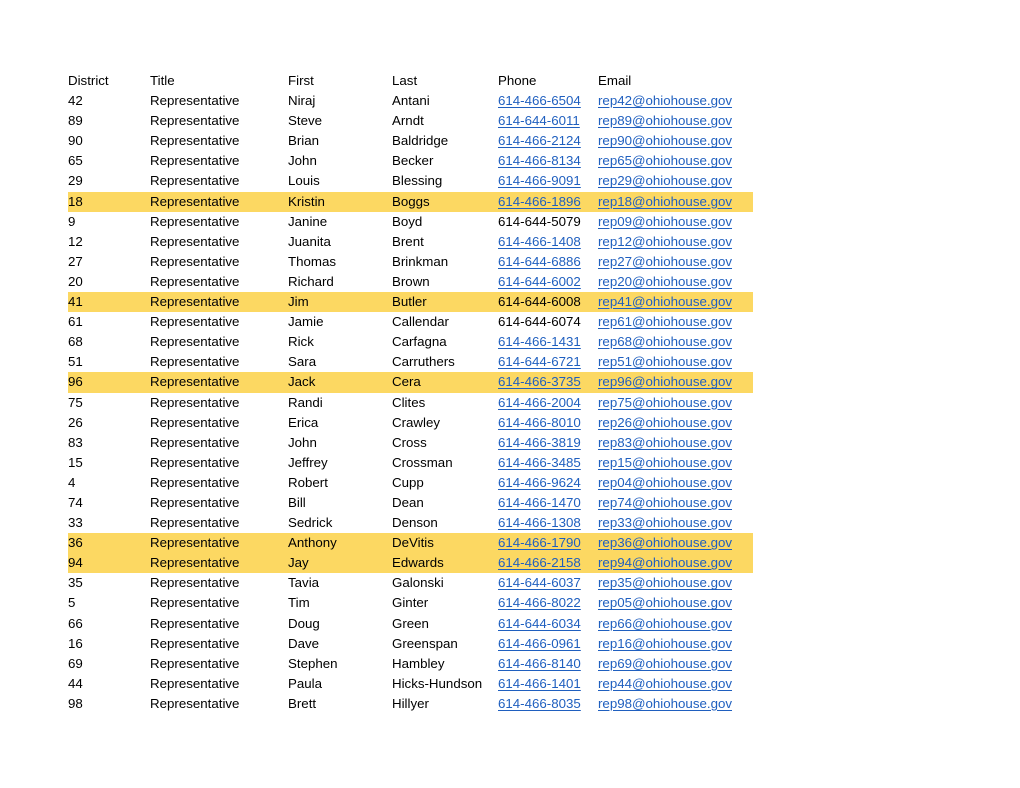  I want to click on cell-email-link: rep18@ohiohouse.gov, so click(665, 201).